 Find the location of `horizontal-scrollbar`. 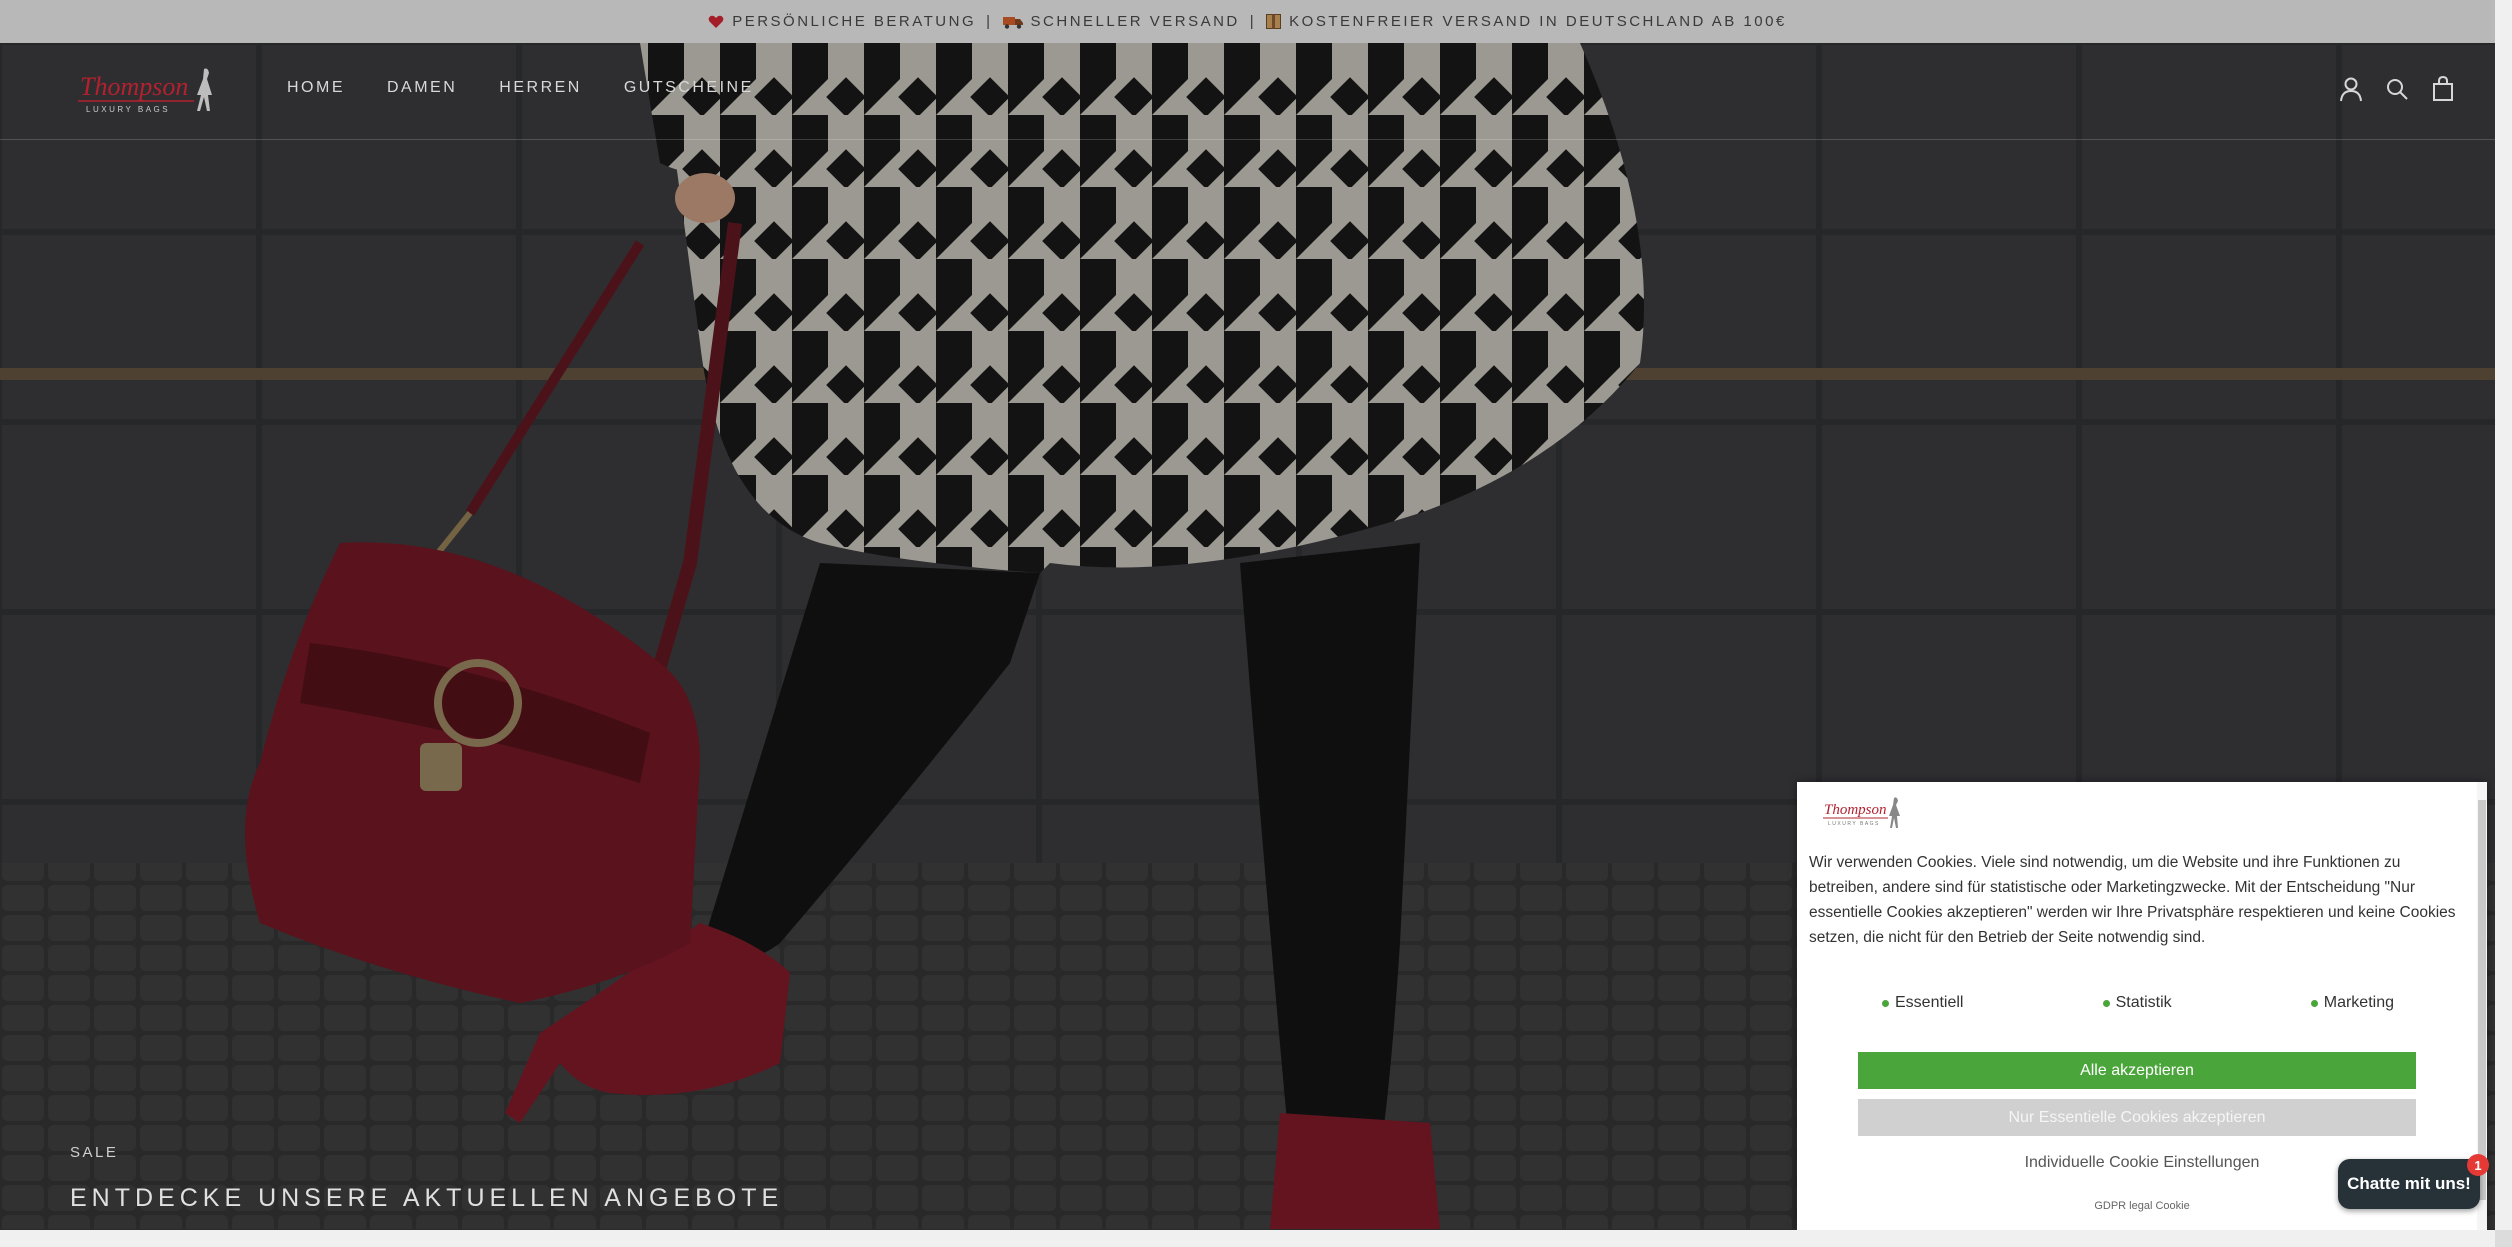

horizontal-scrollbar is located at coordinates (1247, 1238).